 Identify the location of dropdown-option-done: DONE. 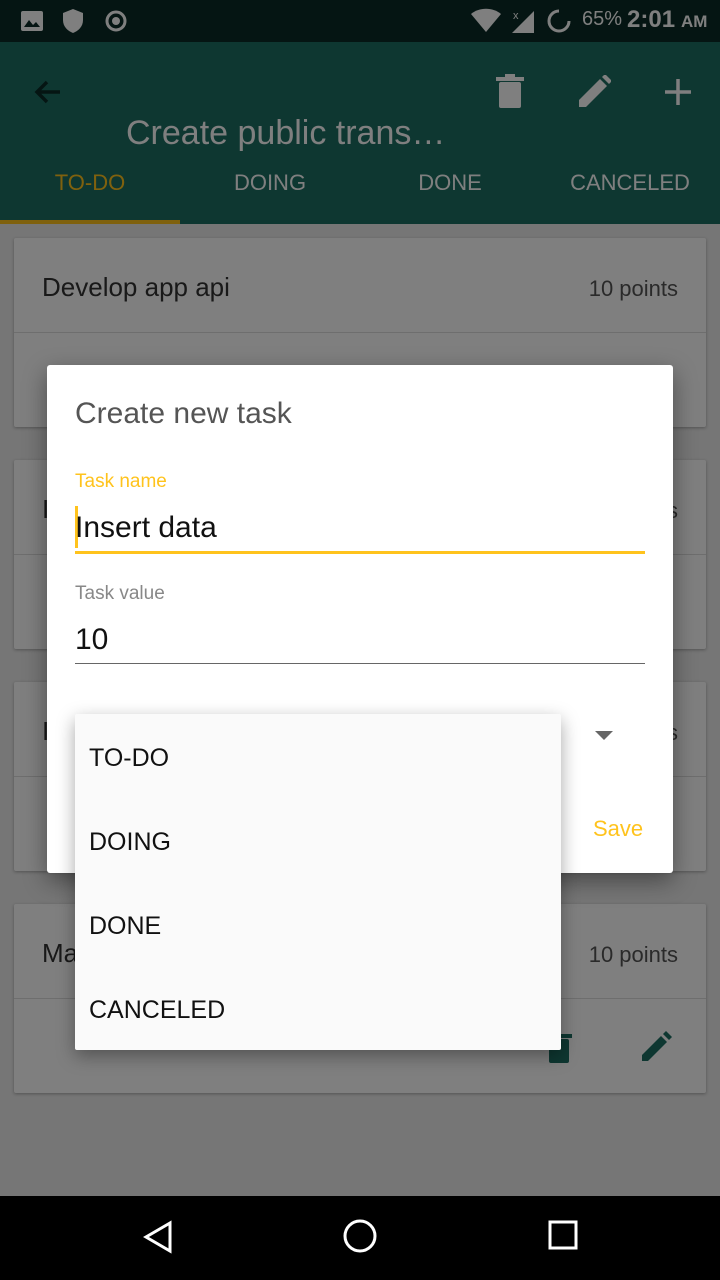
(318, 924).